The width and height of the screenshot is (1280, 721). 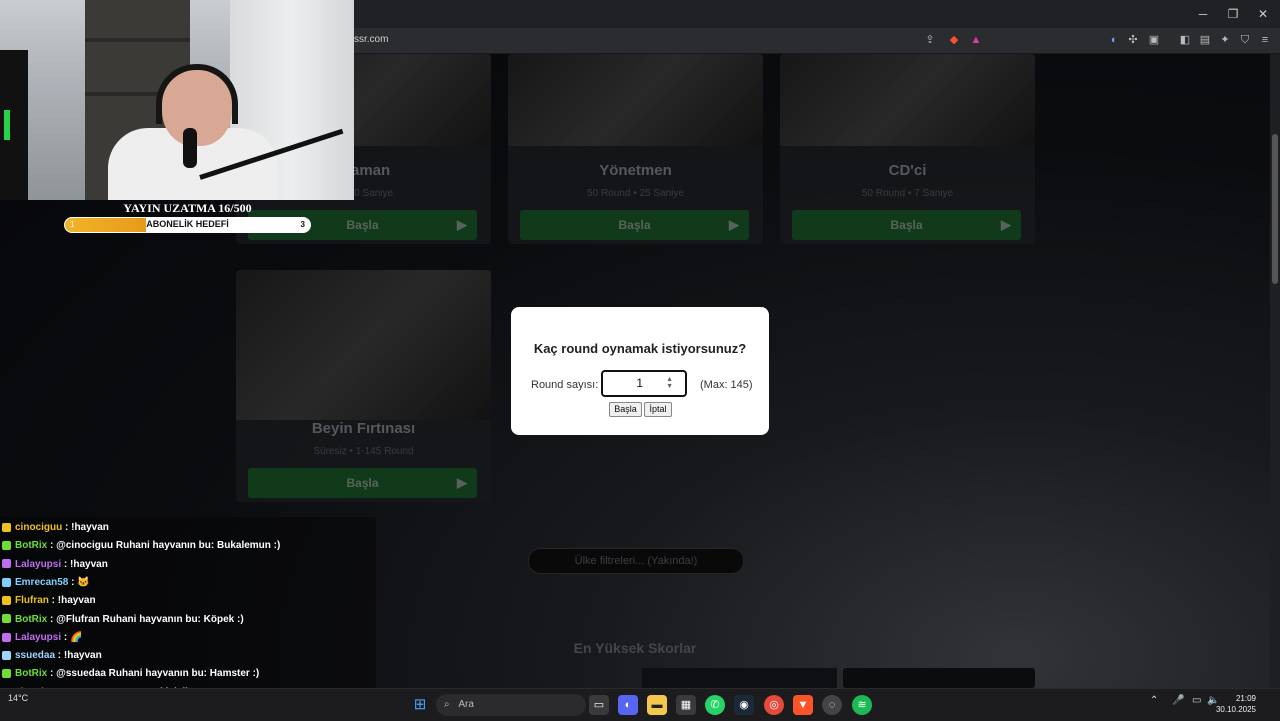 I want to click on store-icon: ▦, so click(x=686, y=705).